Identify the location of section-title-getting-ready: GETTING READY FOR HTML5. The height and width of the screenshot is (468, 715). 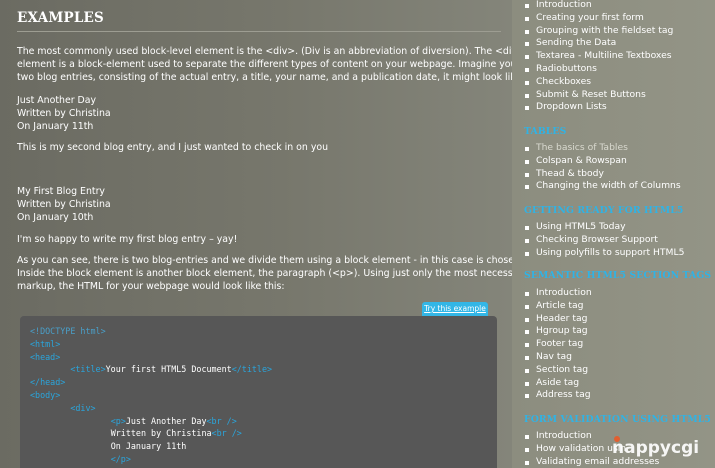
(604, 210).